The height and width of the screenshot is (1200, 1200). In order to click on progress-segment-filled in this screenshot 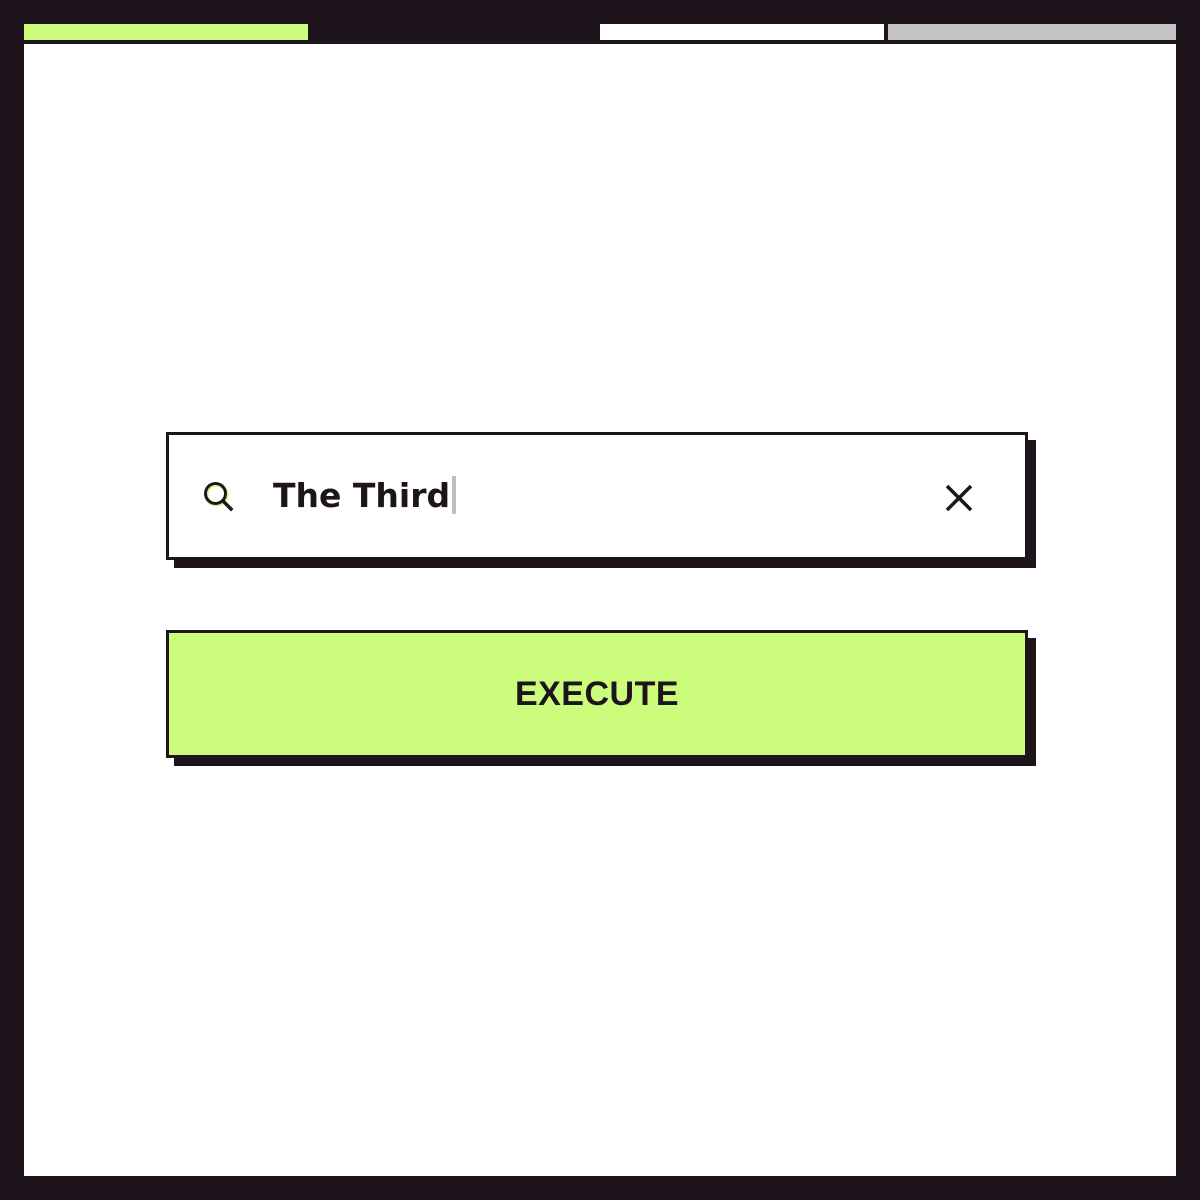, I will do `click(166, 32)`.